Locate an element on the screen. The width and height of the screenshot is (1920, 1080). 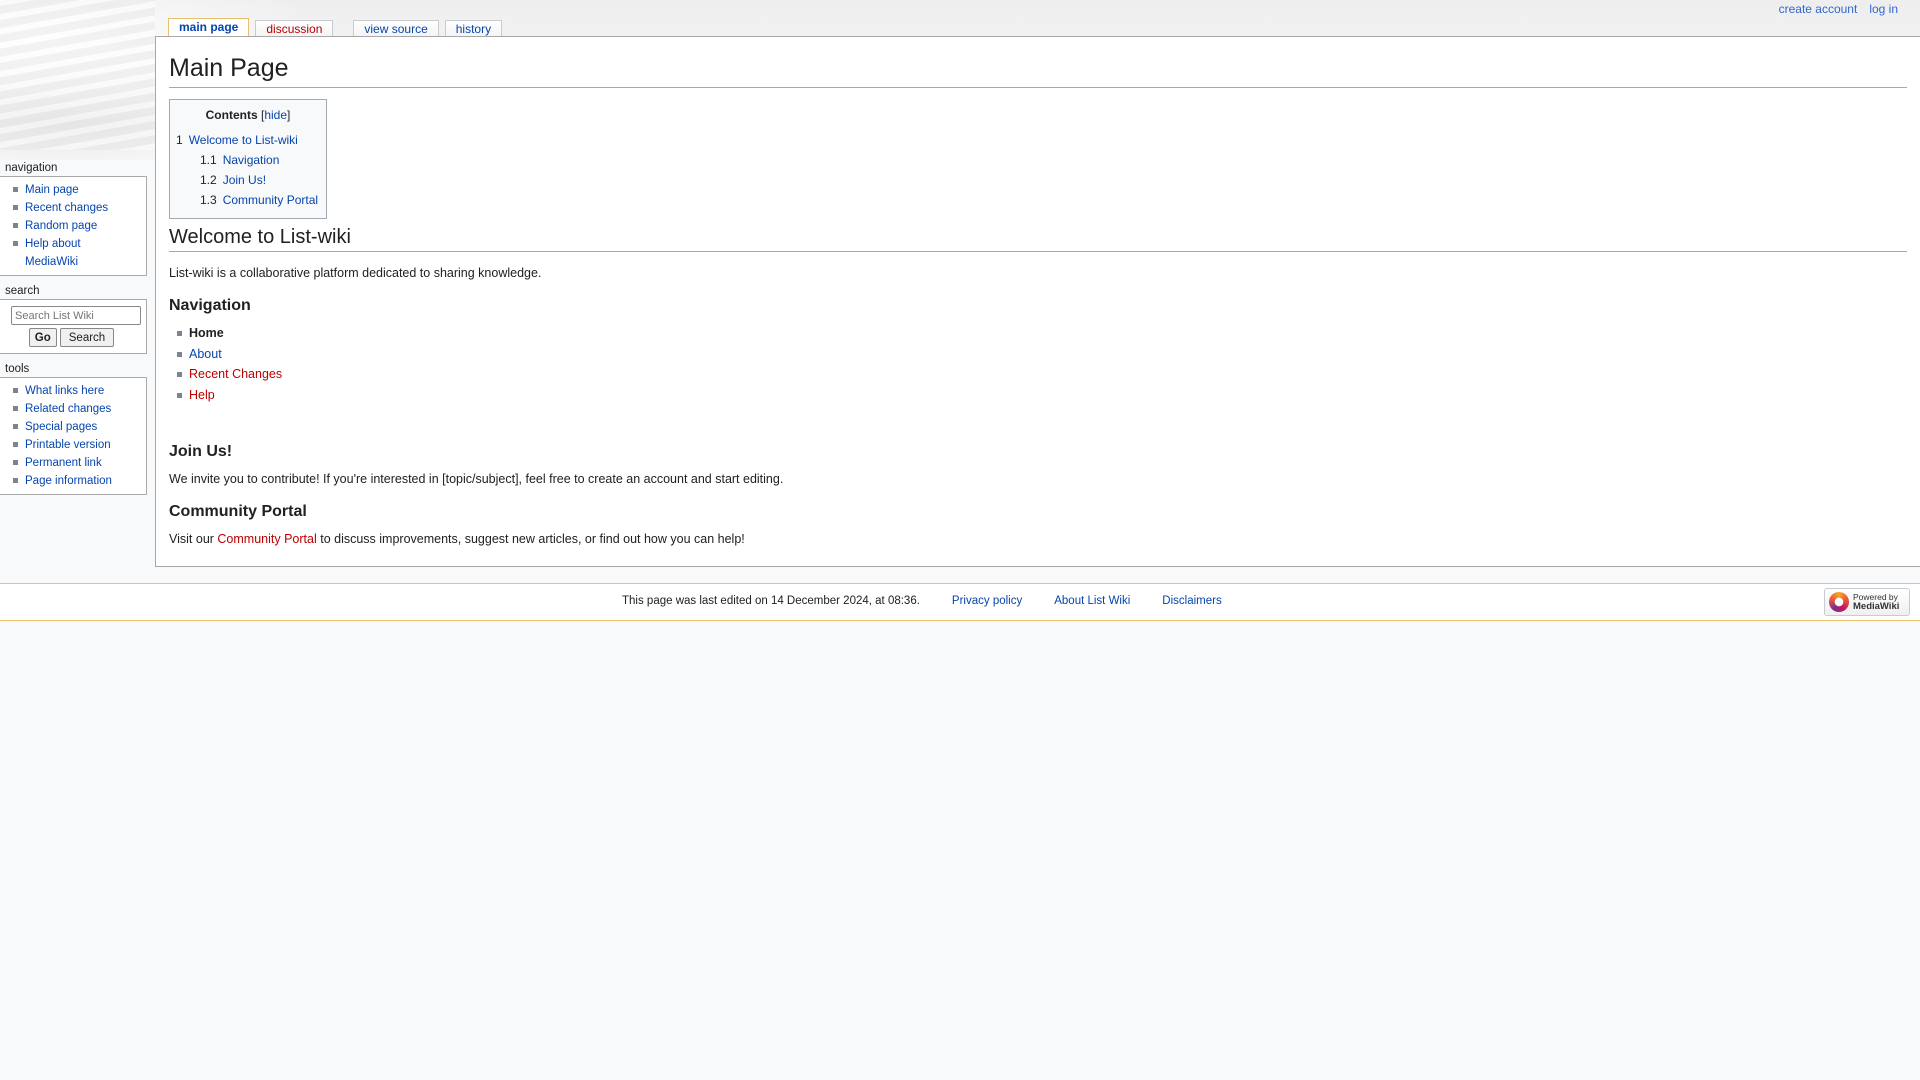
sidebar-link: Recent changes is located at coordinates (66, 208).